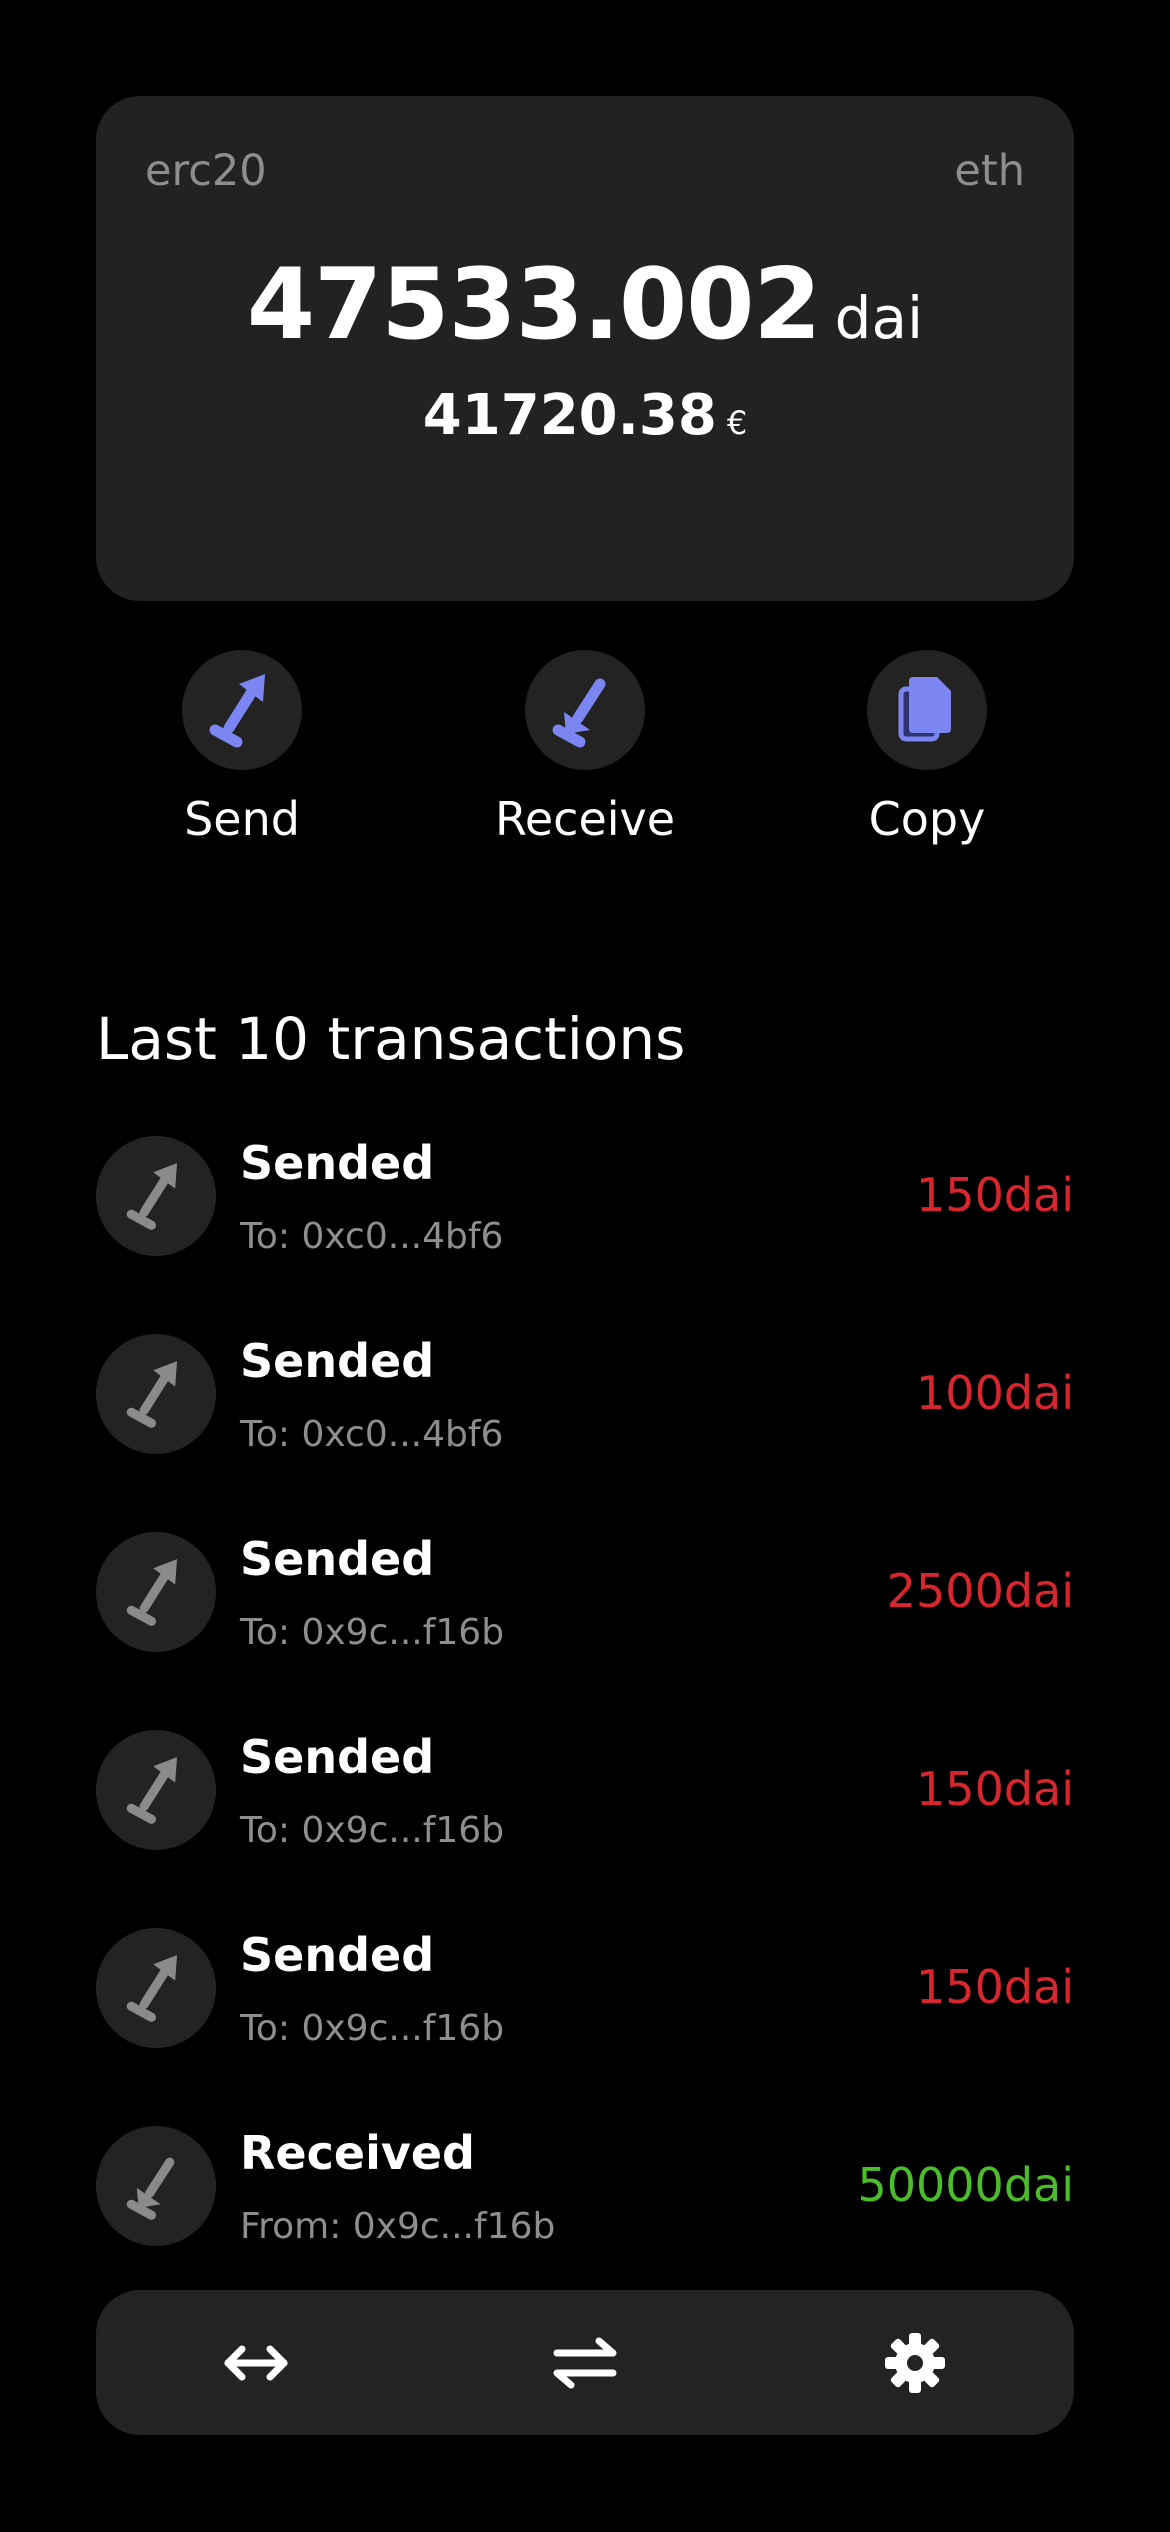 Image resolution: width=1170 pixels, height=2532 pixels. I want to click on fiat-balance-amount: 41720.38, so click(569, 415).